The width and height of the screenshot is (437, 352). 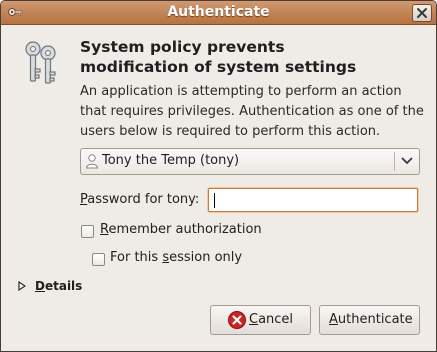 I want to click on remember-authorization-label: Remember authorization, so click(x=181, y=229).